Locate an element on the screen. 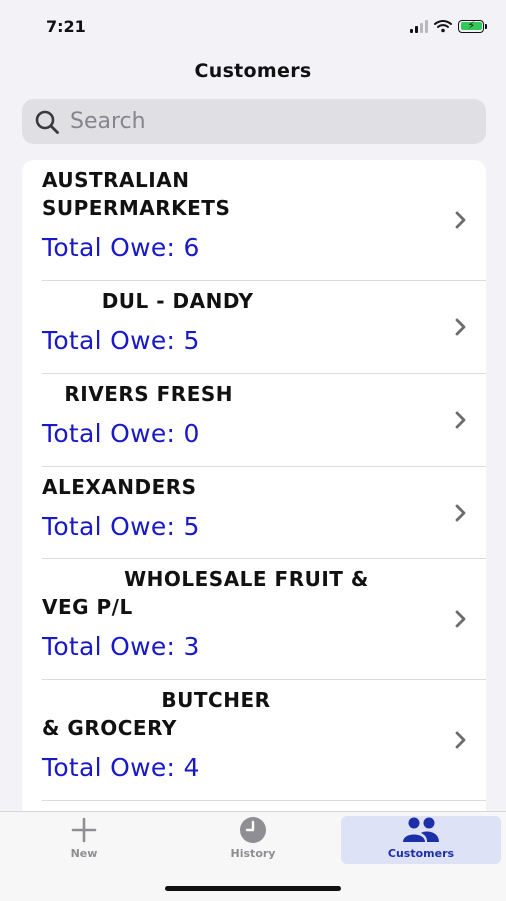  total-owe: Total Owe: 0 is located at coordinates (121, 433).